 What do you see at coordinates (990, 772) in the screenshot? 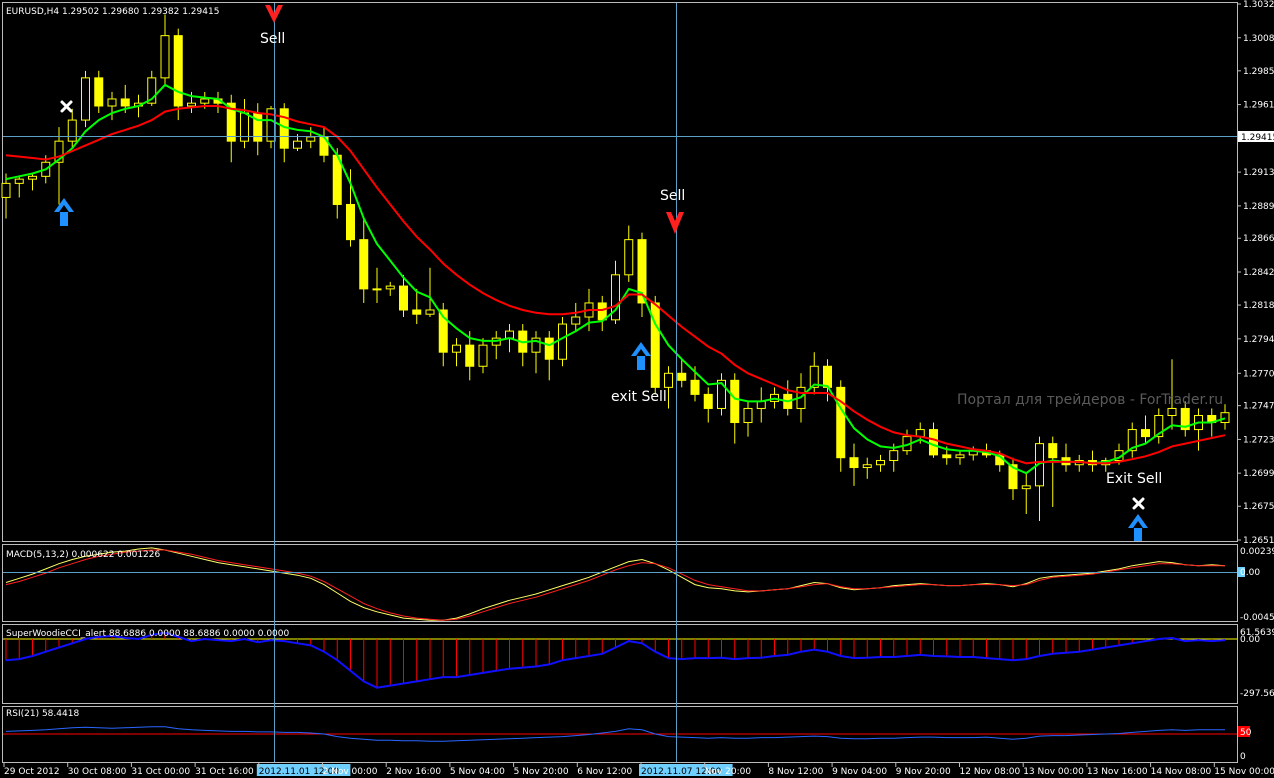
I see `time-tick-label: 12 Nov 08:00` at bounding box center [990, 772].